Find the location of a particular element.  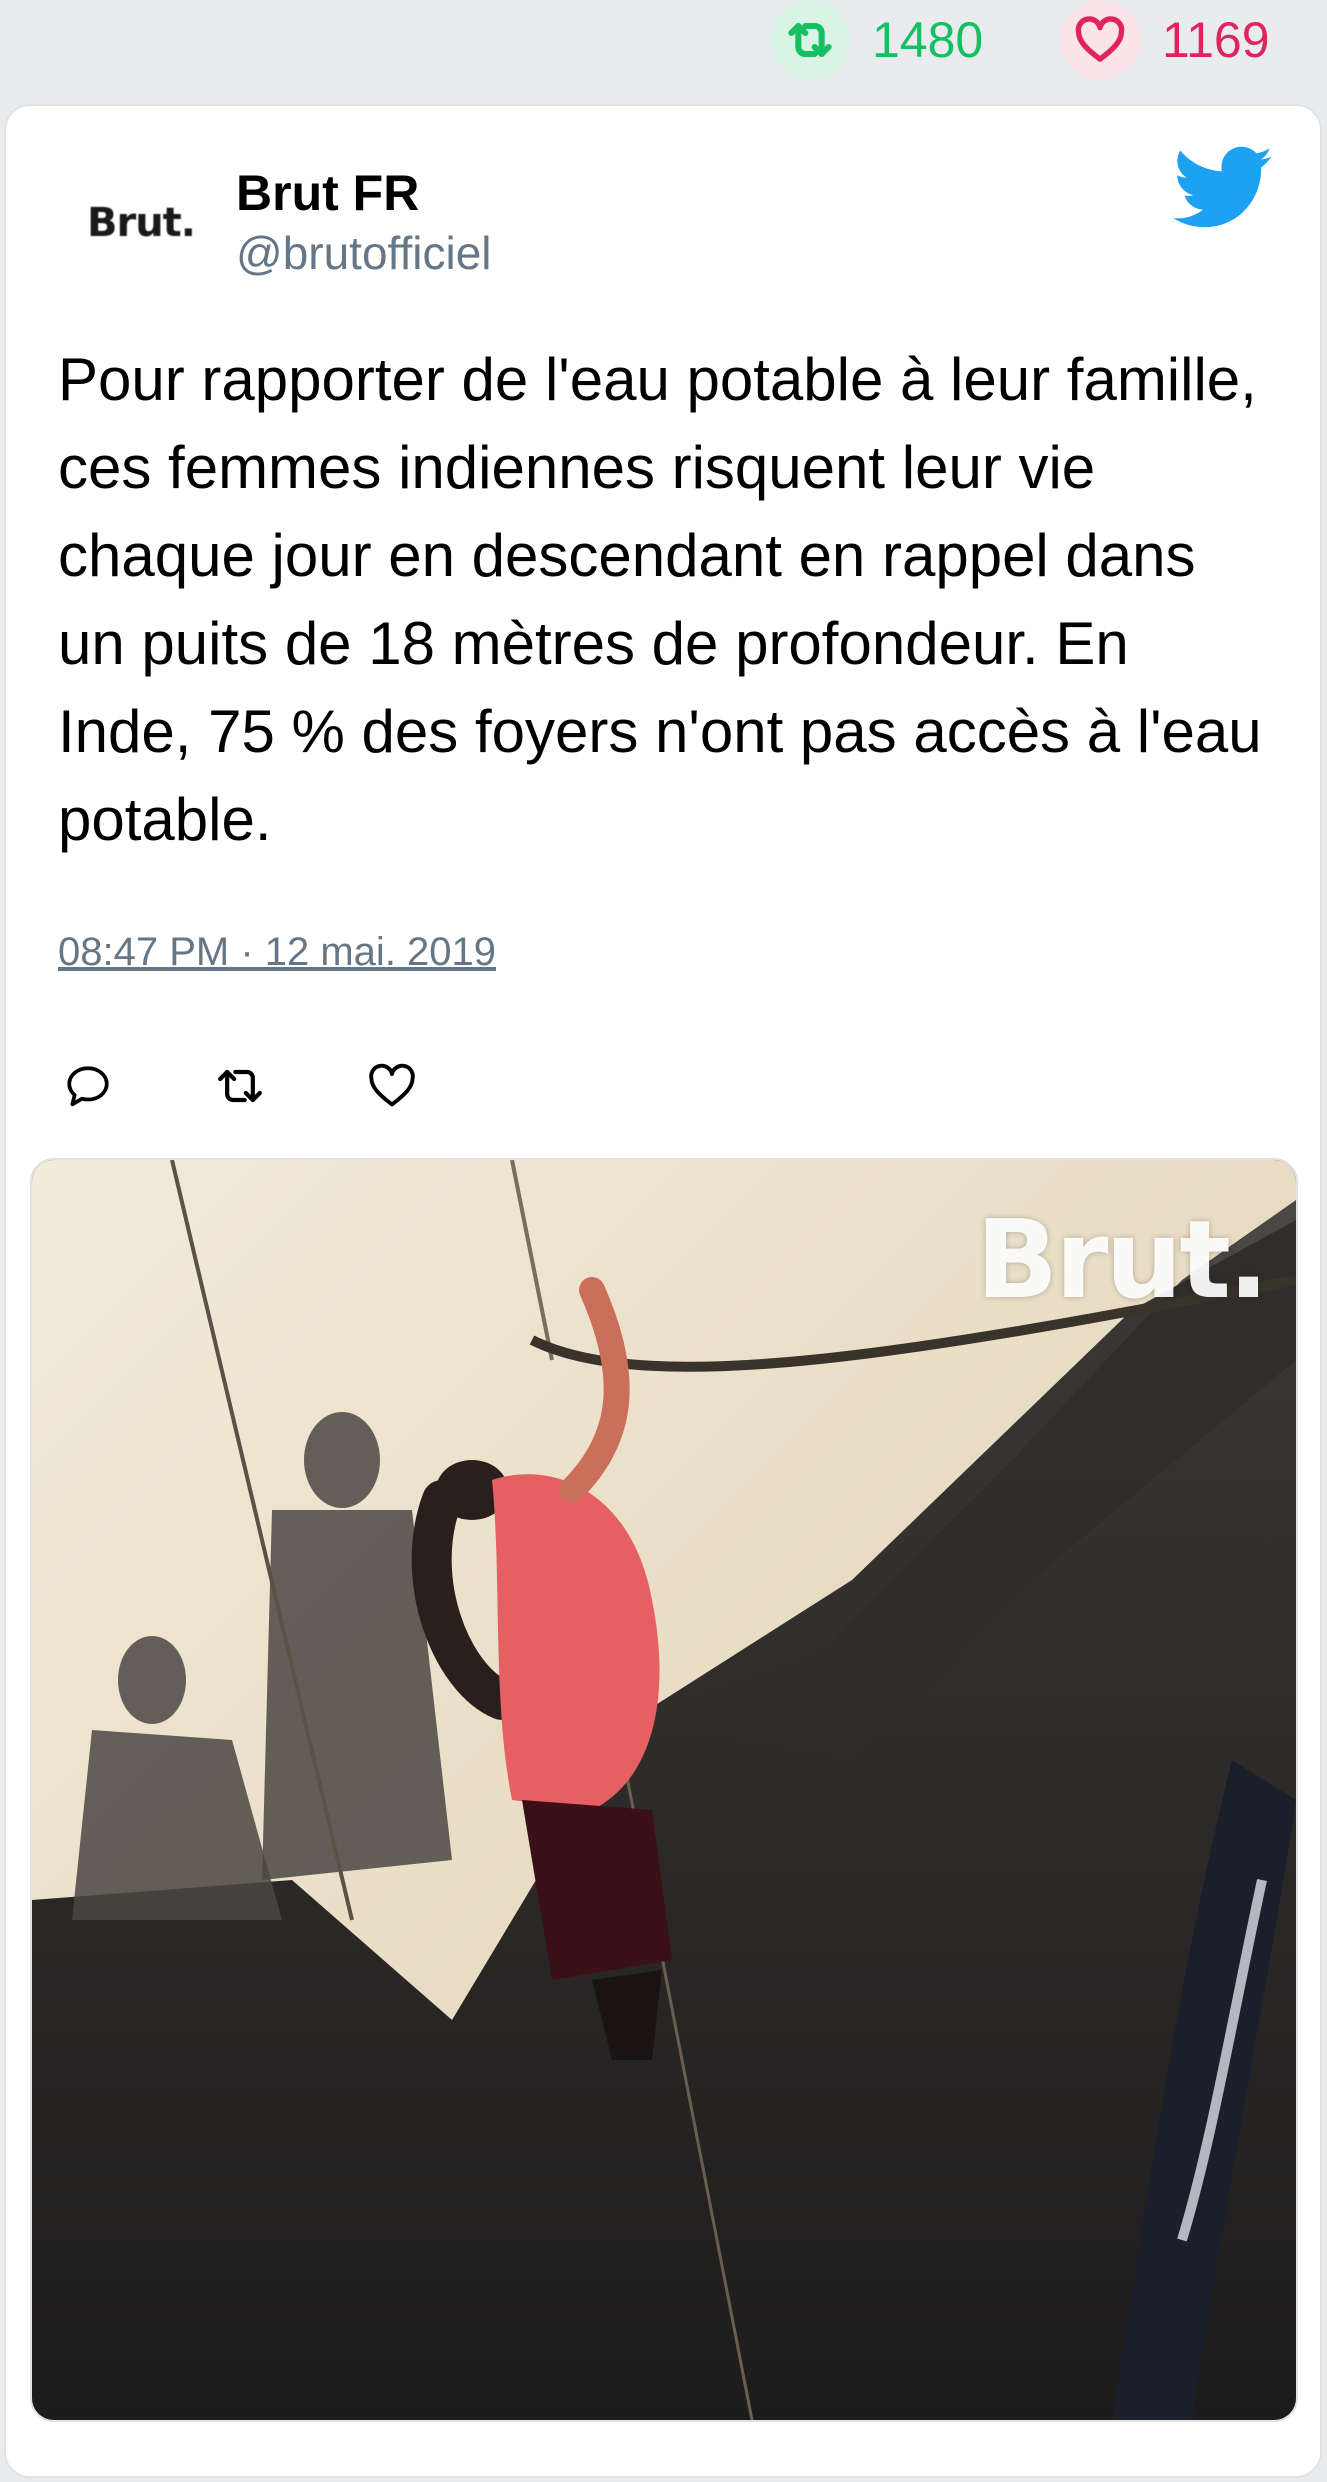

retweet-count: 1480 is located at coordinates (928, 40).